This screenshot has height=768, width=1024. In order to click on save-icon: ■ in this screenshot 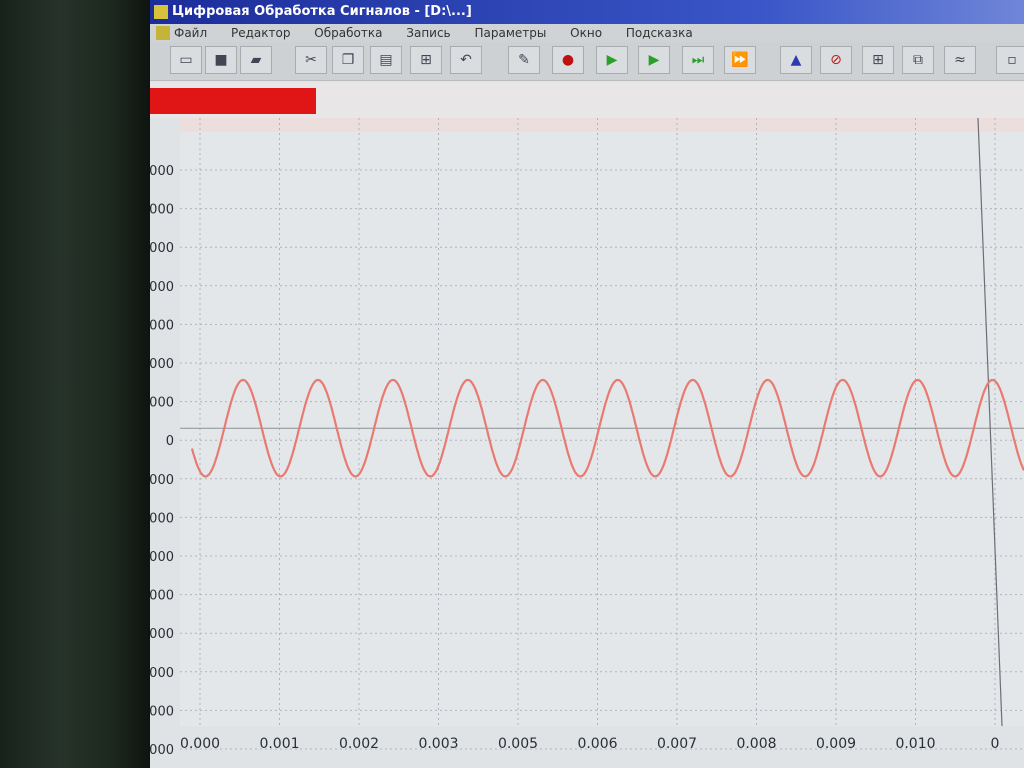, I will do `click(221, 60)`.